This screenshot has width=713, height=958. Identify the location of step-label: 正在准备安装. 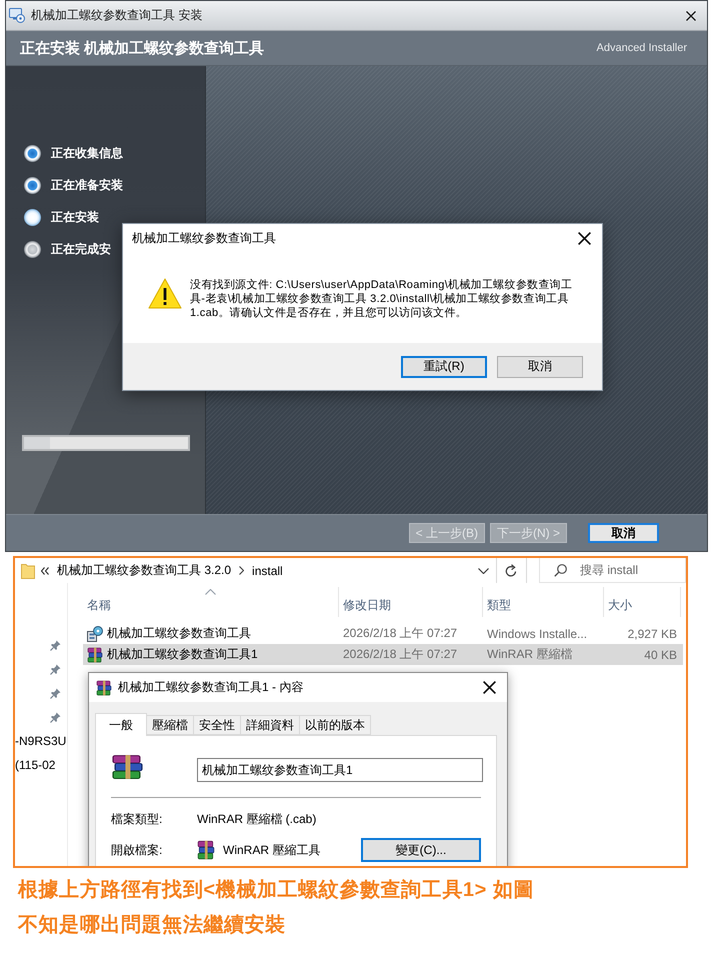
(87, 185).